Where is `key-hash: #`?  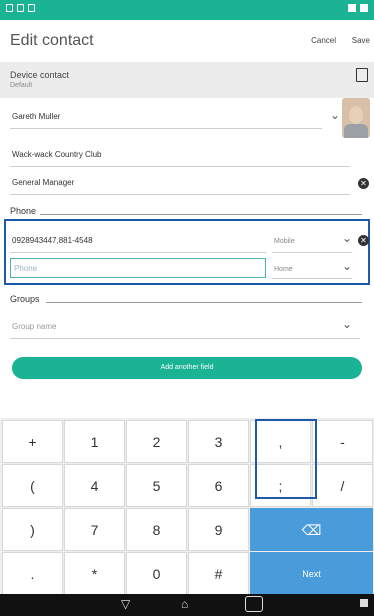 key-hash: # is located at coordinates (218, 573).